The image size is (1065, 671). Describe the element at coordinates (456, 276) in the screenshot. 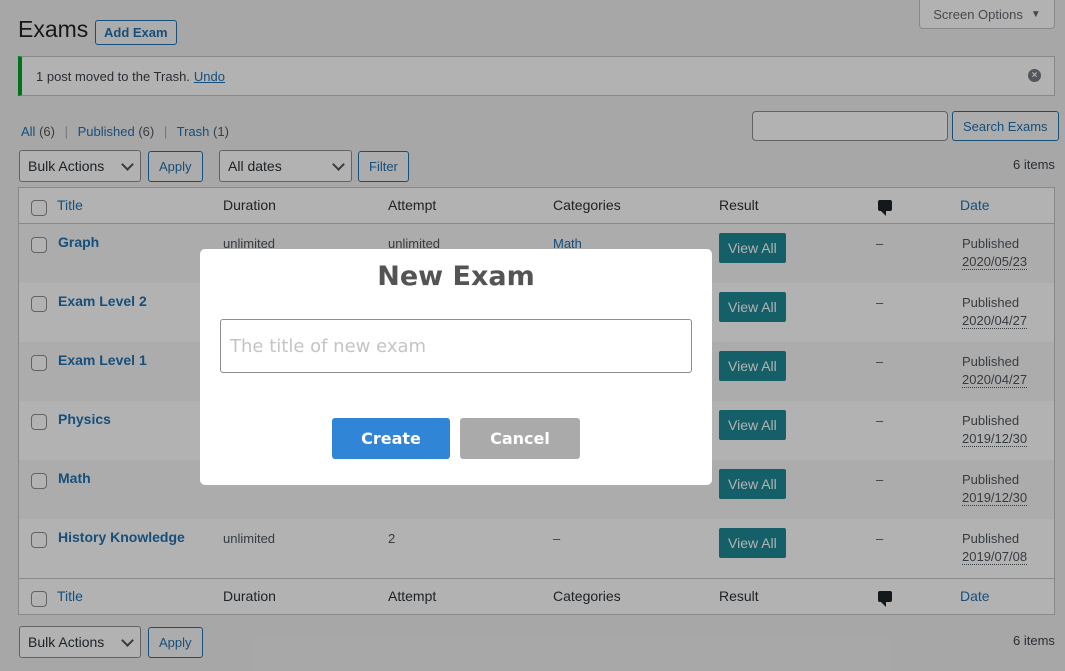

I see `modal-title: New Exam` at that location.